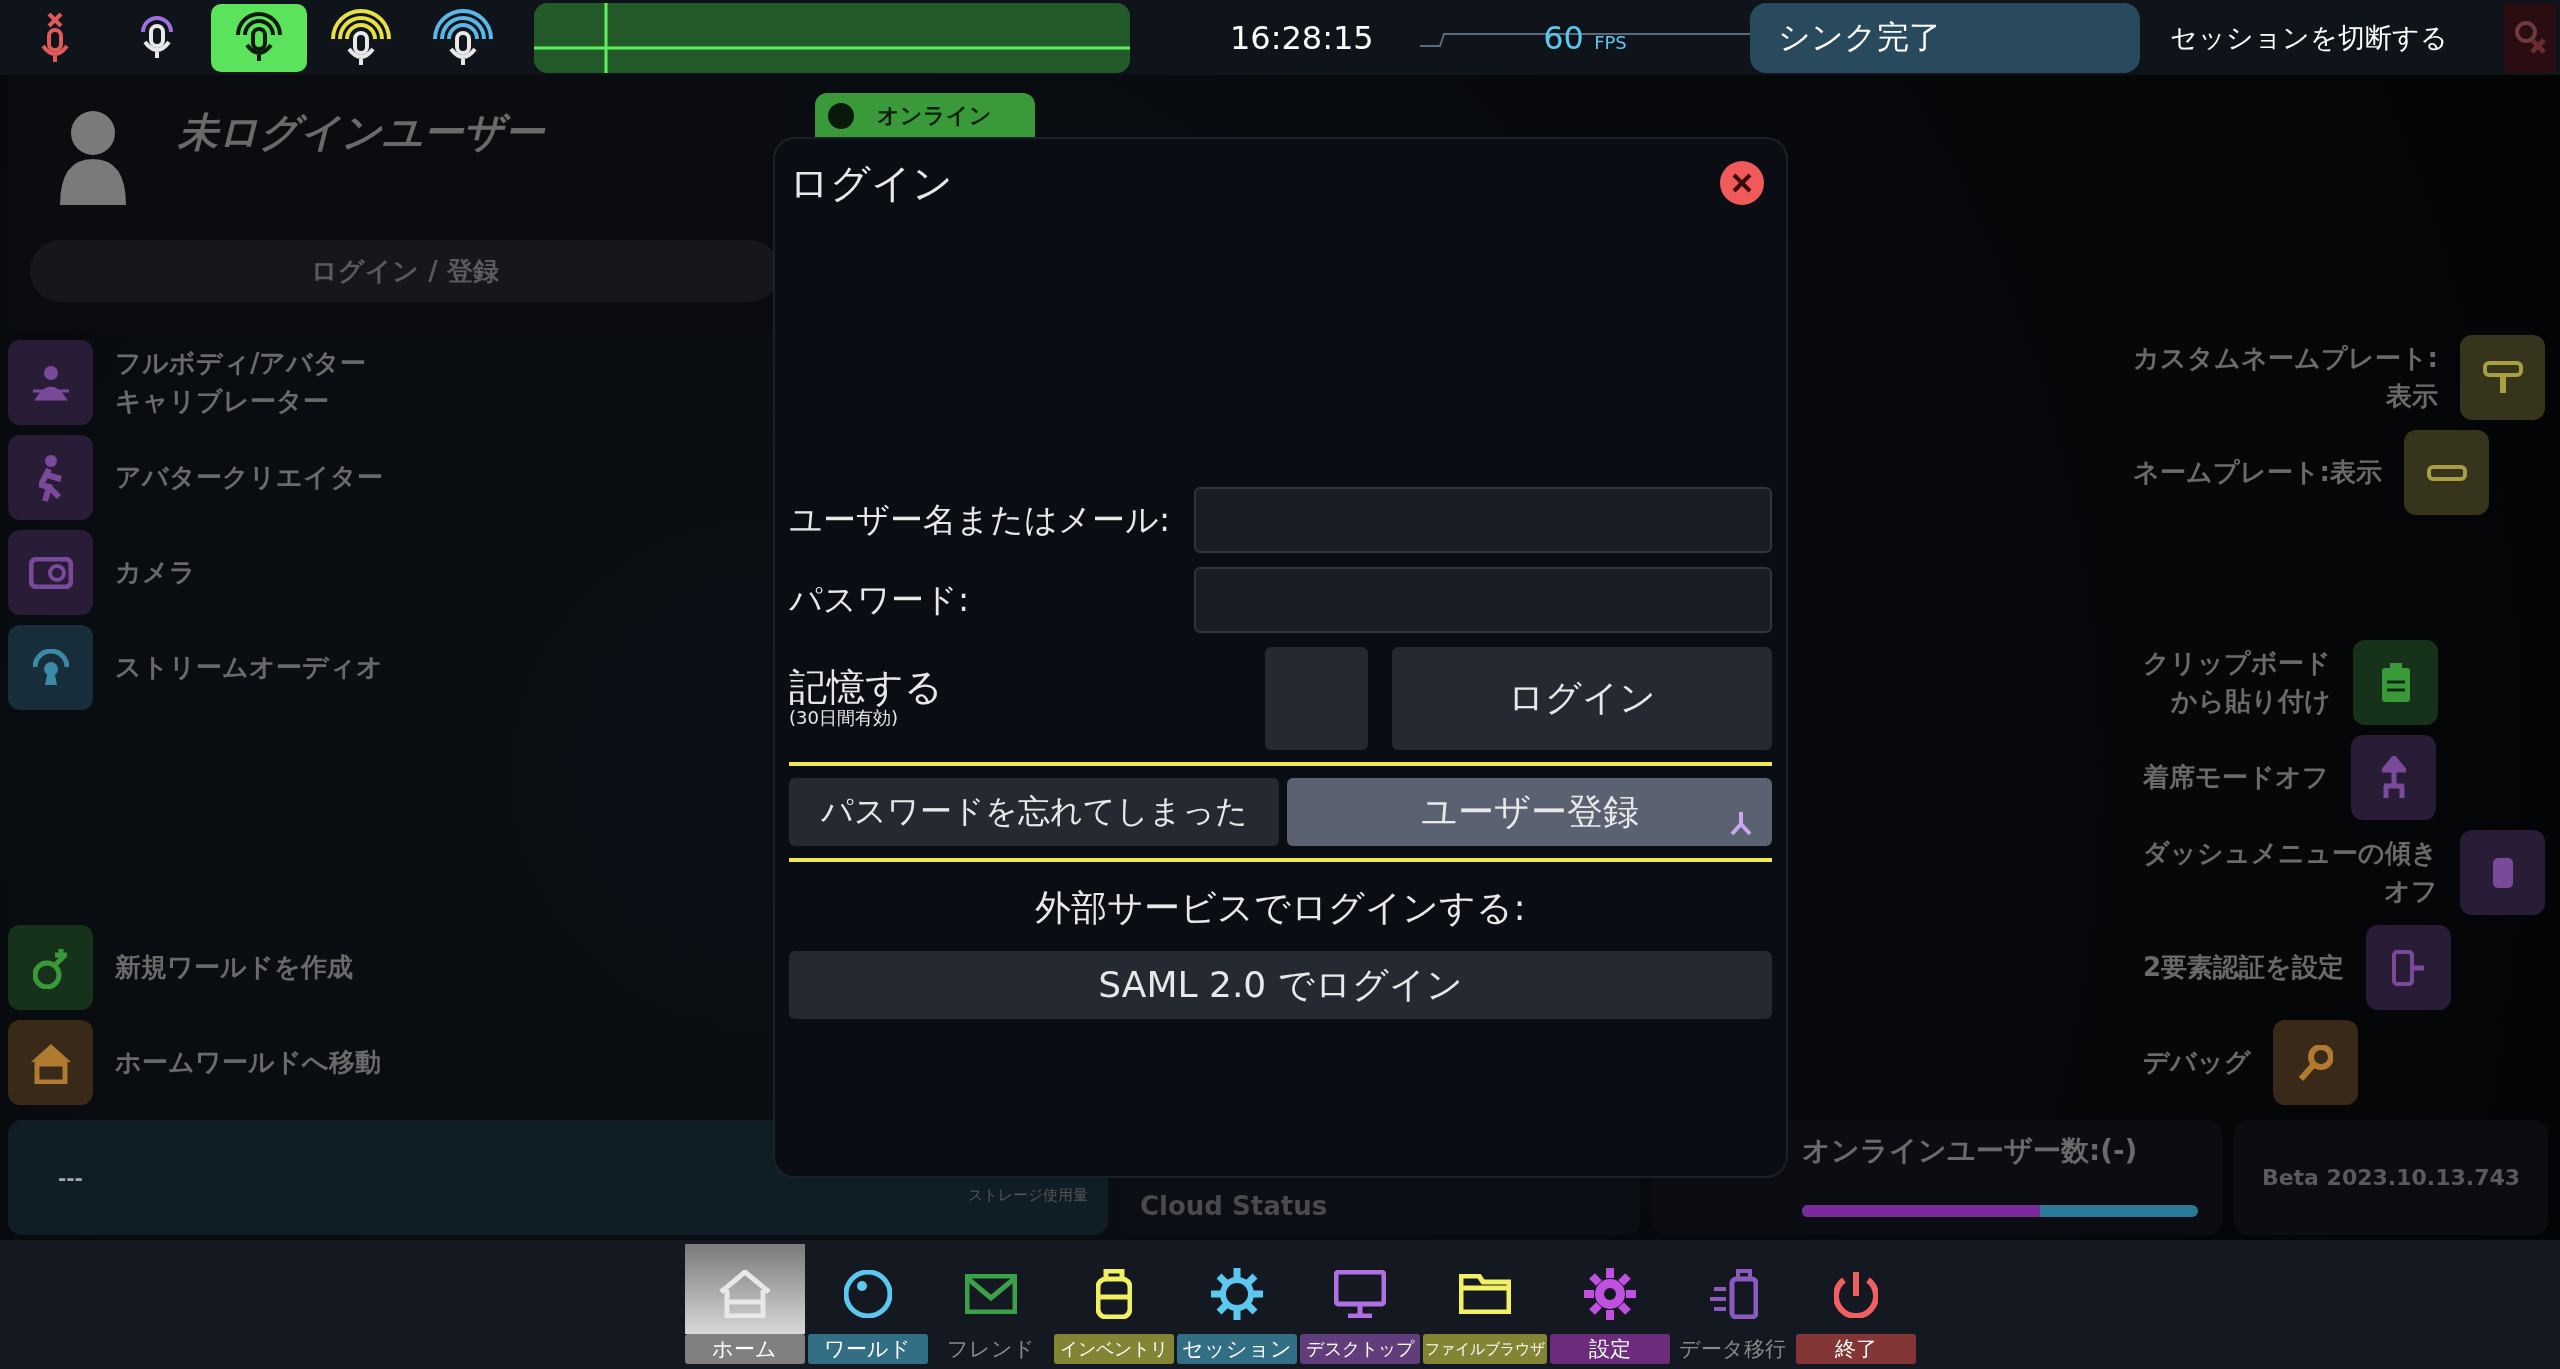  Describe the element at coordinates (1483, 520) in the screenshot. I see `username-field` at that location.